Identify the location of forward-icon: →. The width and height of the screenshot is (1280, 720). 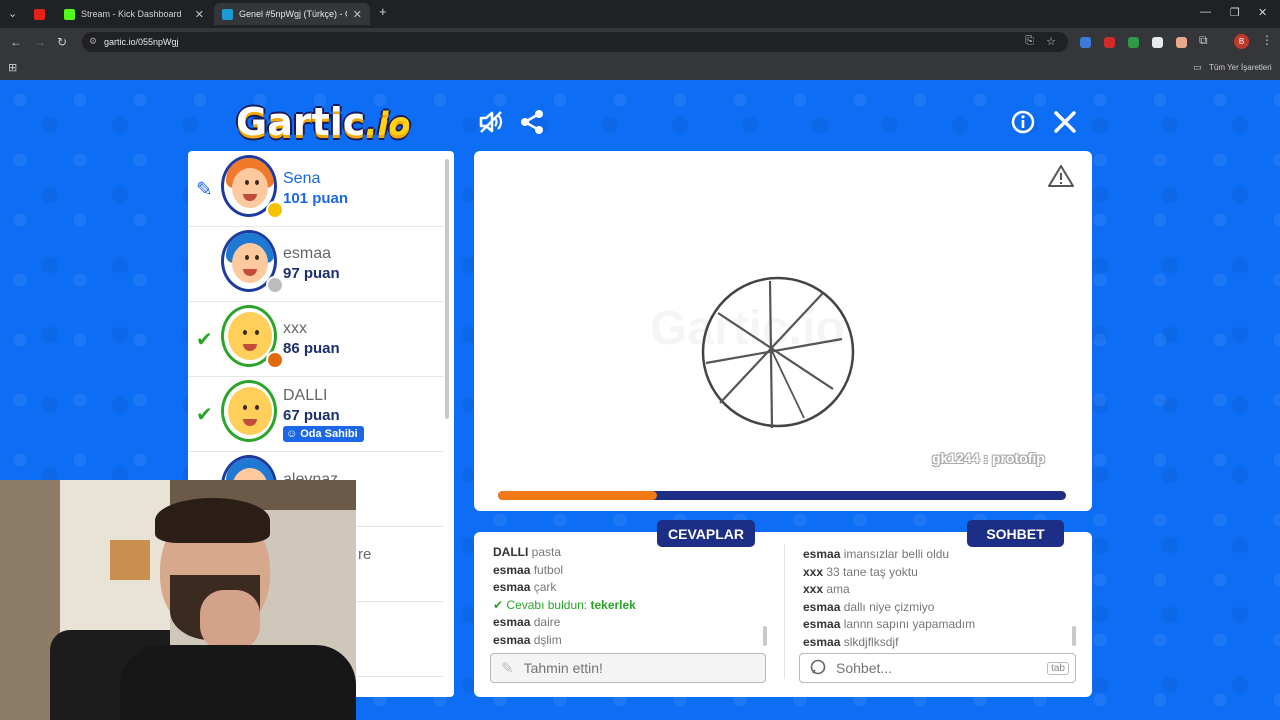
(40, 42).